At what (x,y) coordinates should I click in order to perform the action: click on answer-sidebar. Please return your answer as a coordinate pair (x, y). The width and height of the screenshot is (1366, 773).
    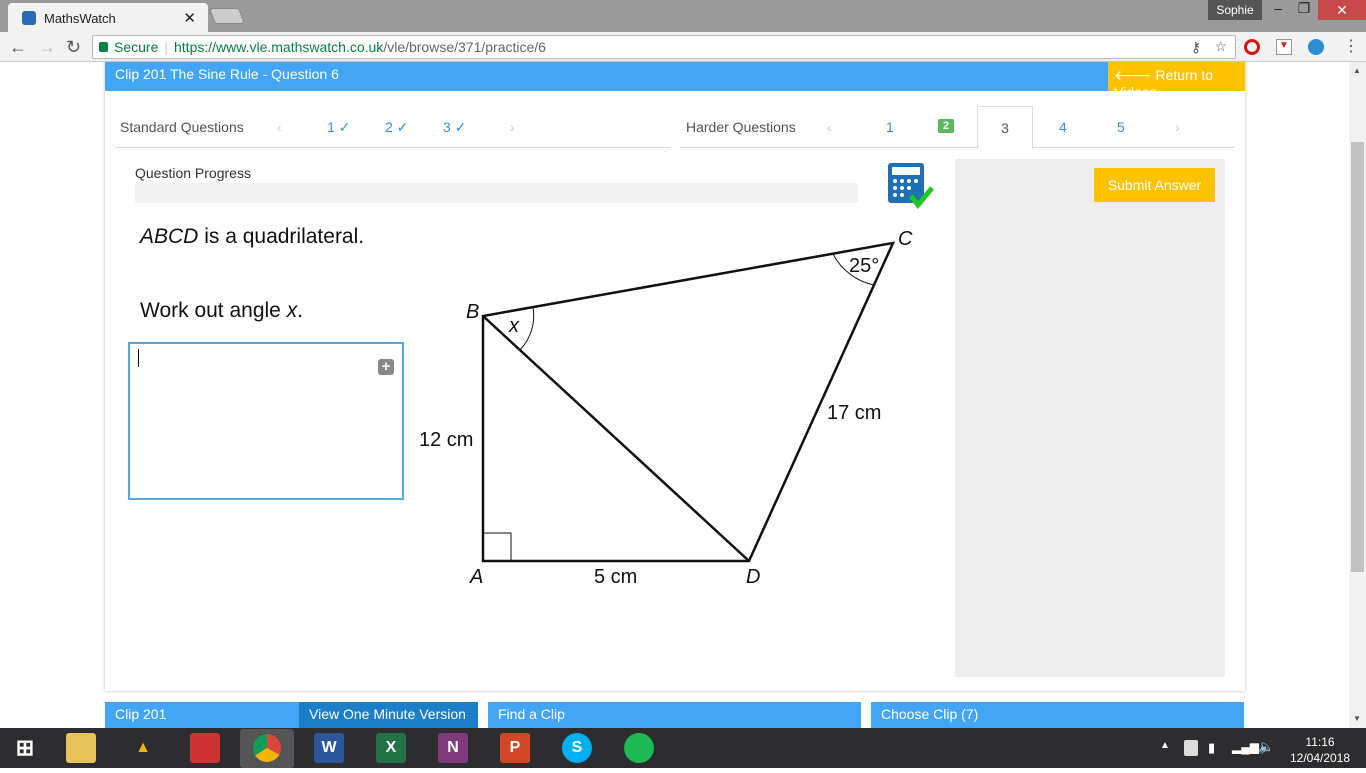
    Looking at the image, I should click on (1090, 418).